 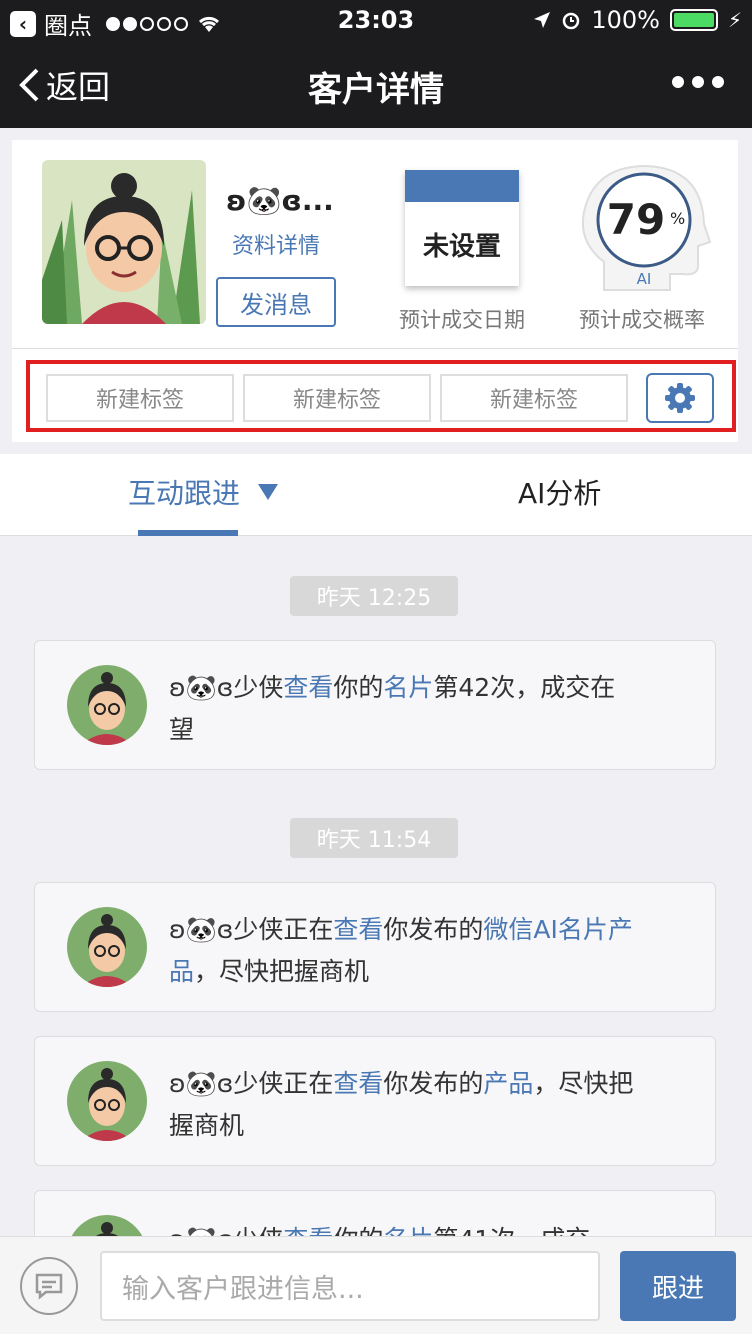 I want to click on tab-bar: 互动跟进 AI分析, so click(x=376, y=495).